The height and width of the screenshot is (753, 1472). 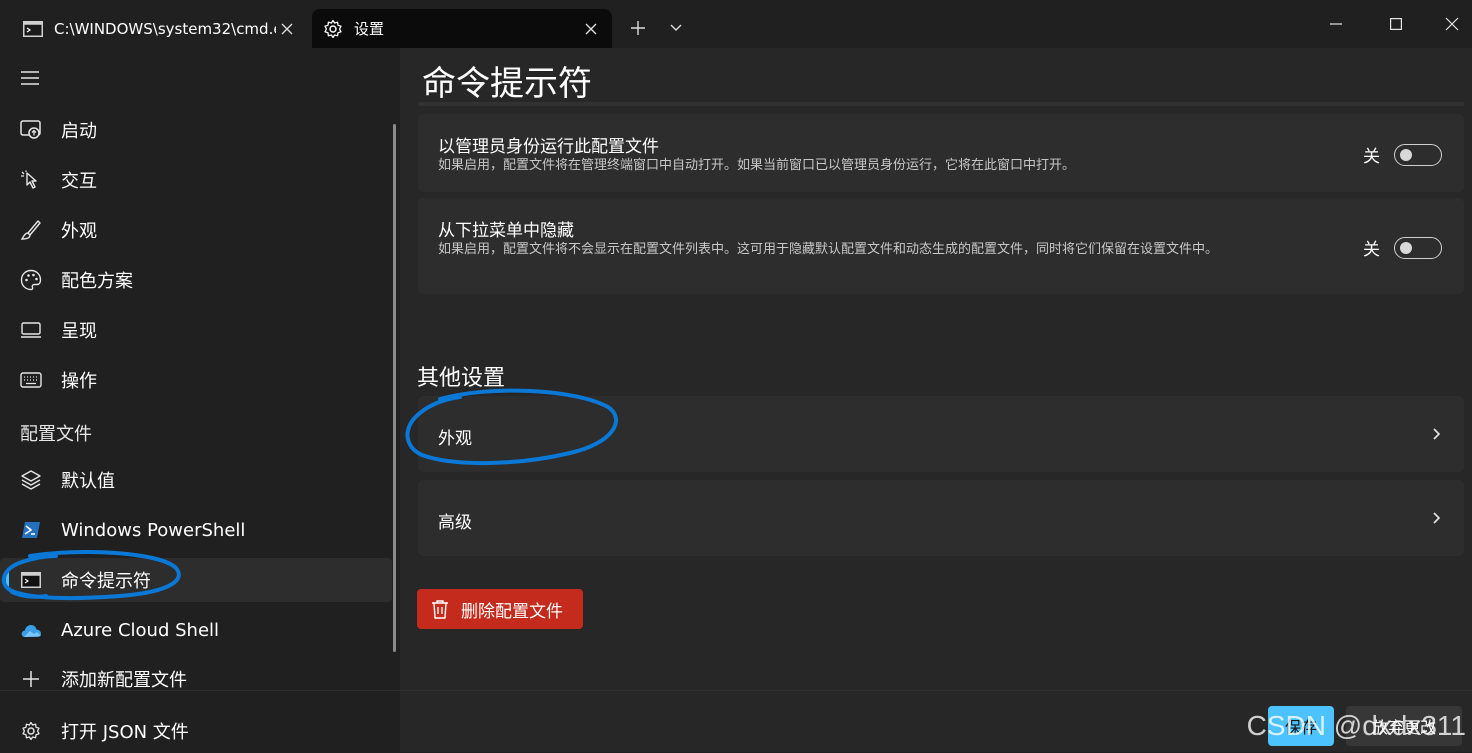 I want to click on tab-label: 设置, so click(x=369, y=29).